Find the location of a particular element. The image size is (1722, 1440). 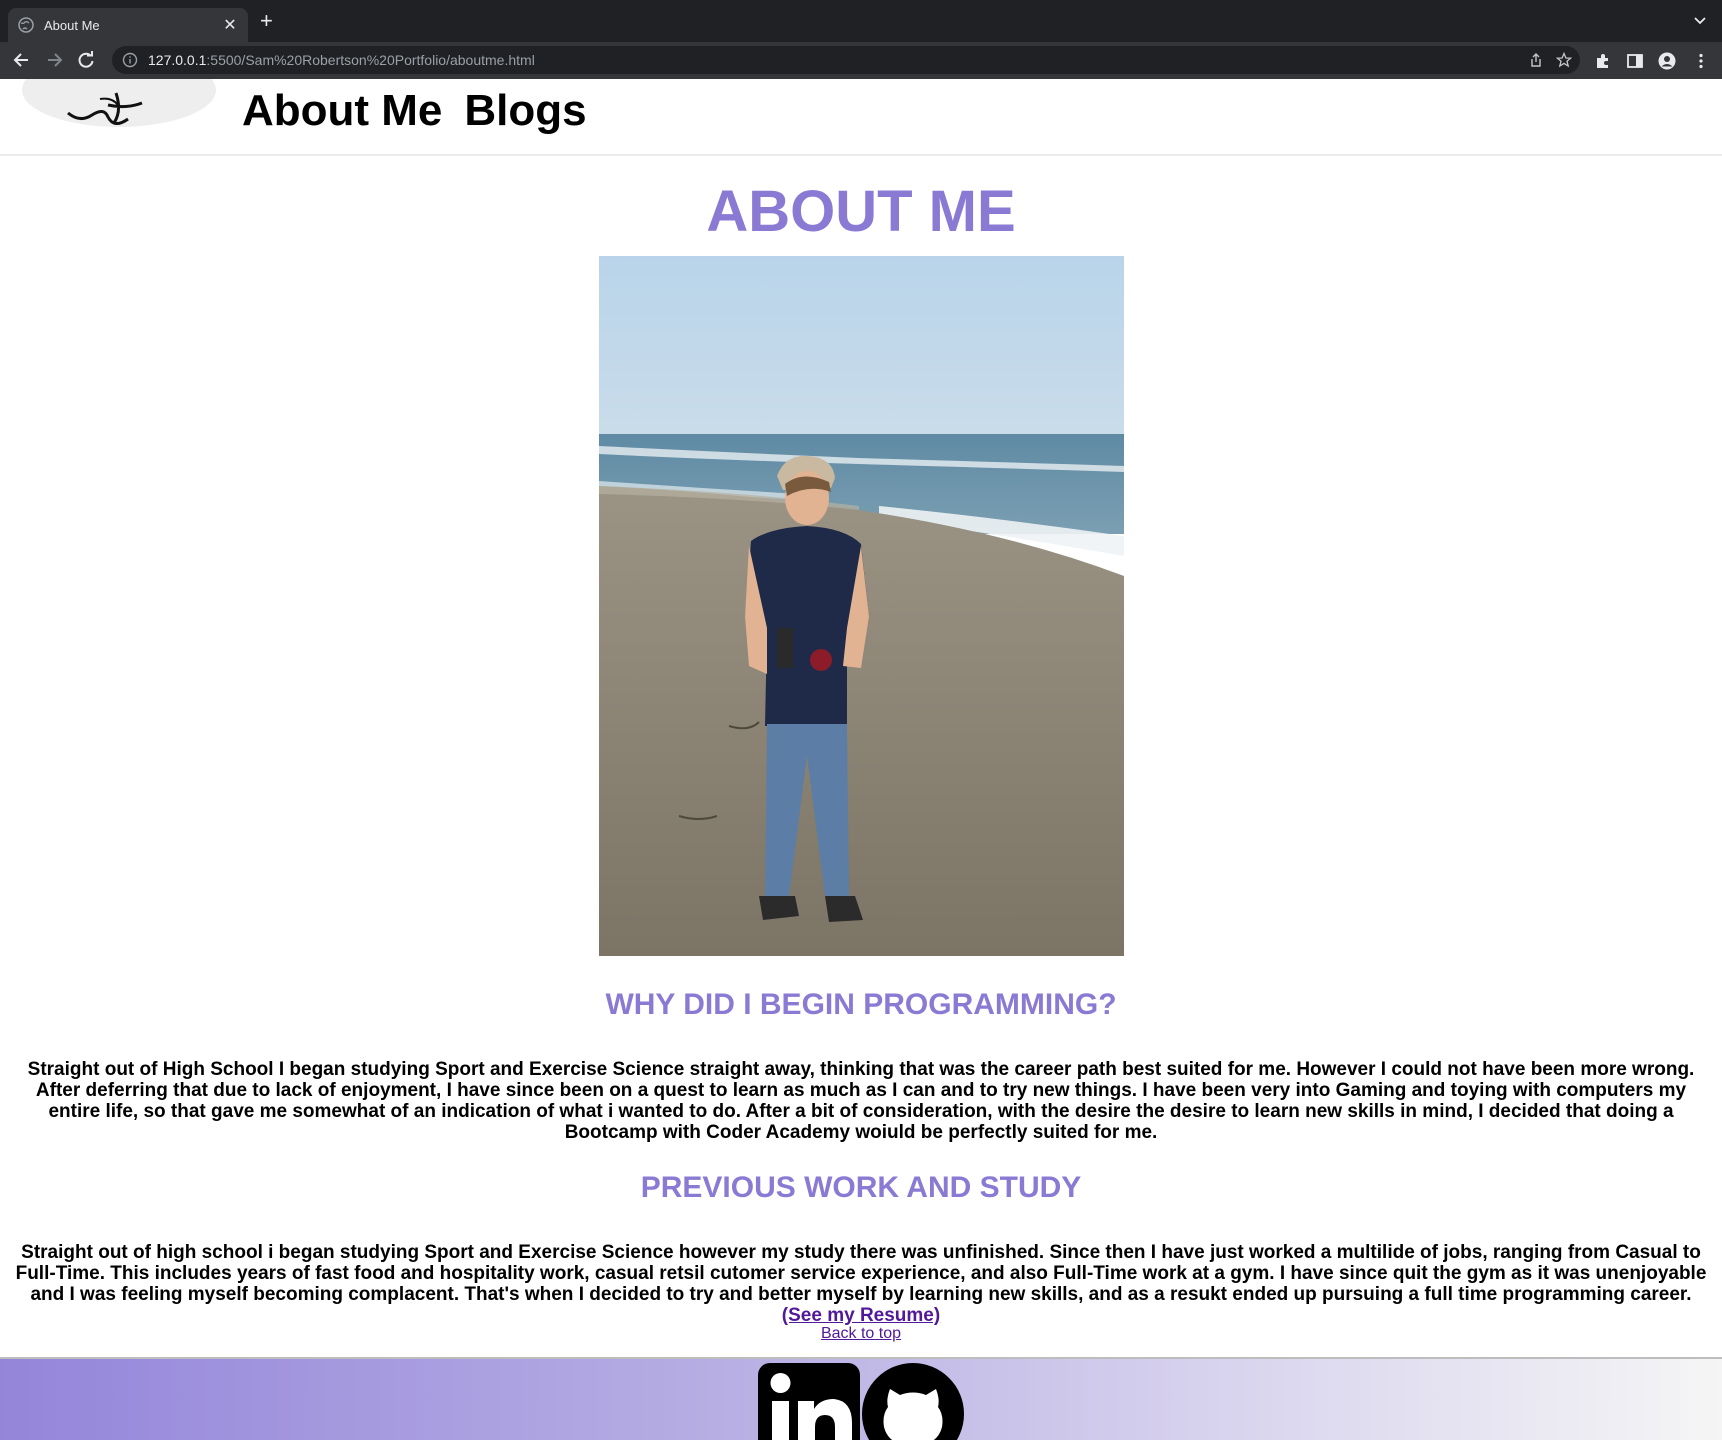

url-host: 127.0.0.1 is located at coordinates (177, 60).